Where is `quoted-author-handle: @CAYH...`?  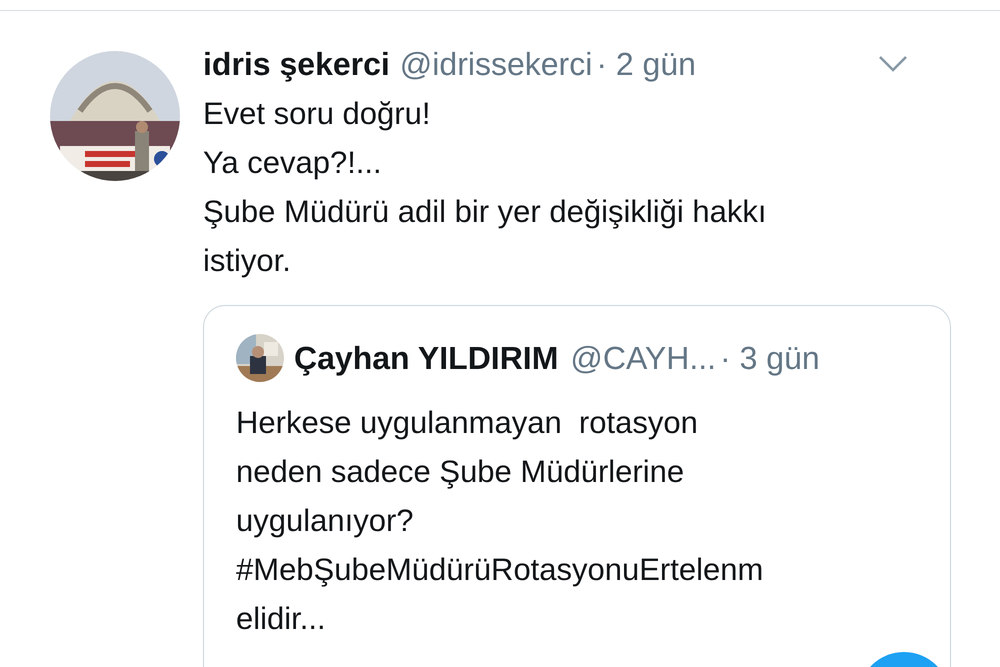 quoted-author-handle: @CAYH... is located at coordinates (643, 358).